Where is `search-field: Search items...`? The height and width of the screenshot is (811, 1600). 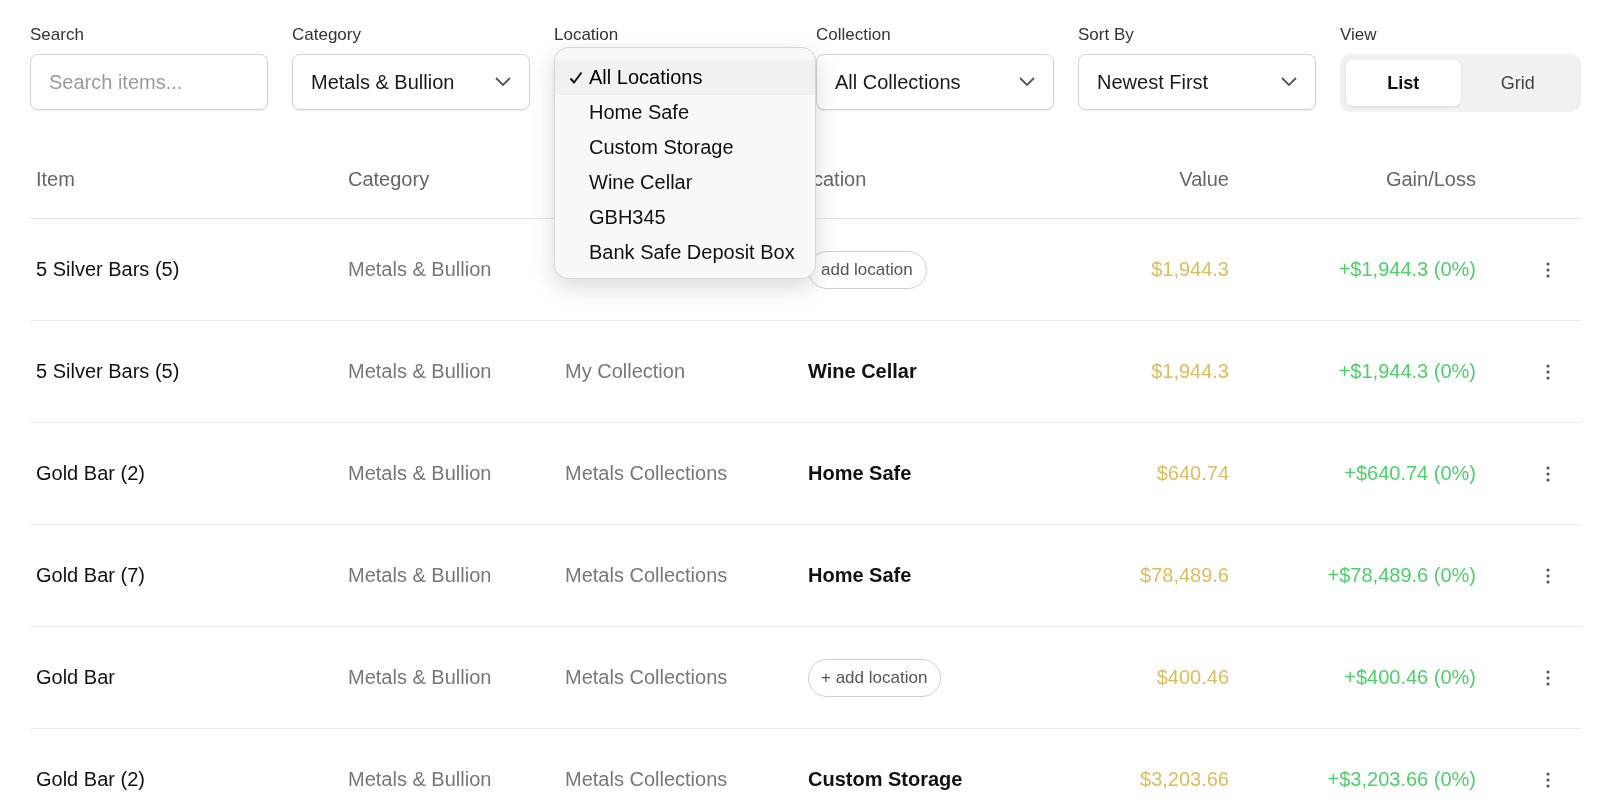 search-field: Search items... is located at coordinates (149, 82).